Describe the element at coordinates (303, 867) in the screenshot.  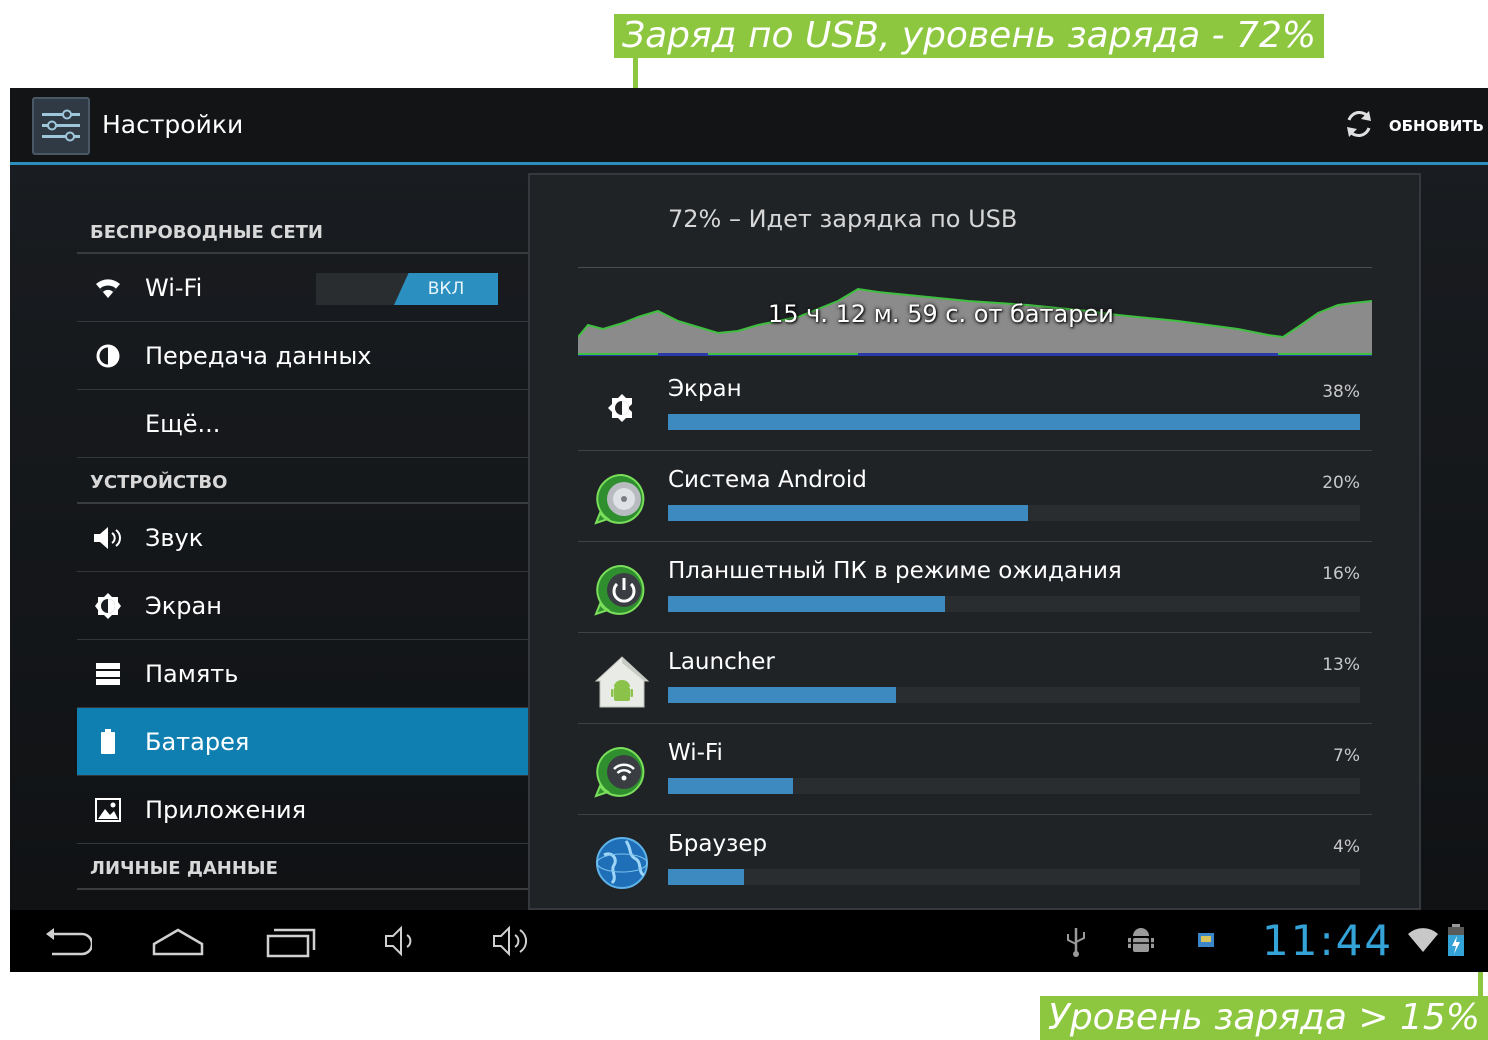
I see `section-header-personal: ЛИЧНЫЕ ДАННЫЕ` at that location.